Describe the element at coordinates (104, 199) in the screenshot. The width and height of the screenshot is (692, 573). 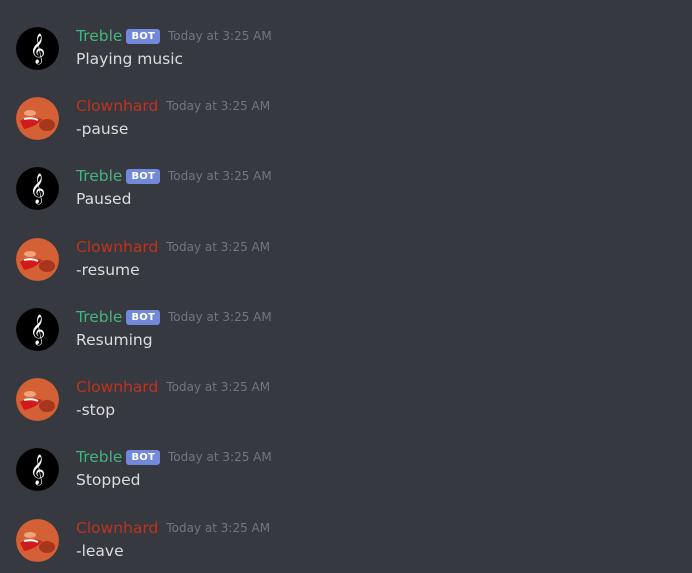
I see `message-content: Paused` at that location.